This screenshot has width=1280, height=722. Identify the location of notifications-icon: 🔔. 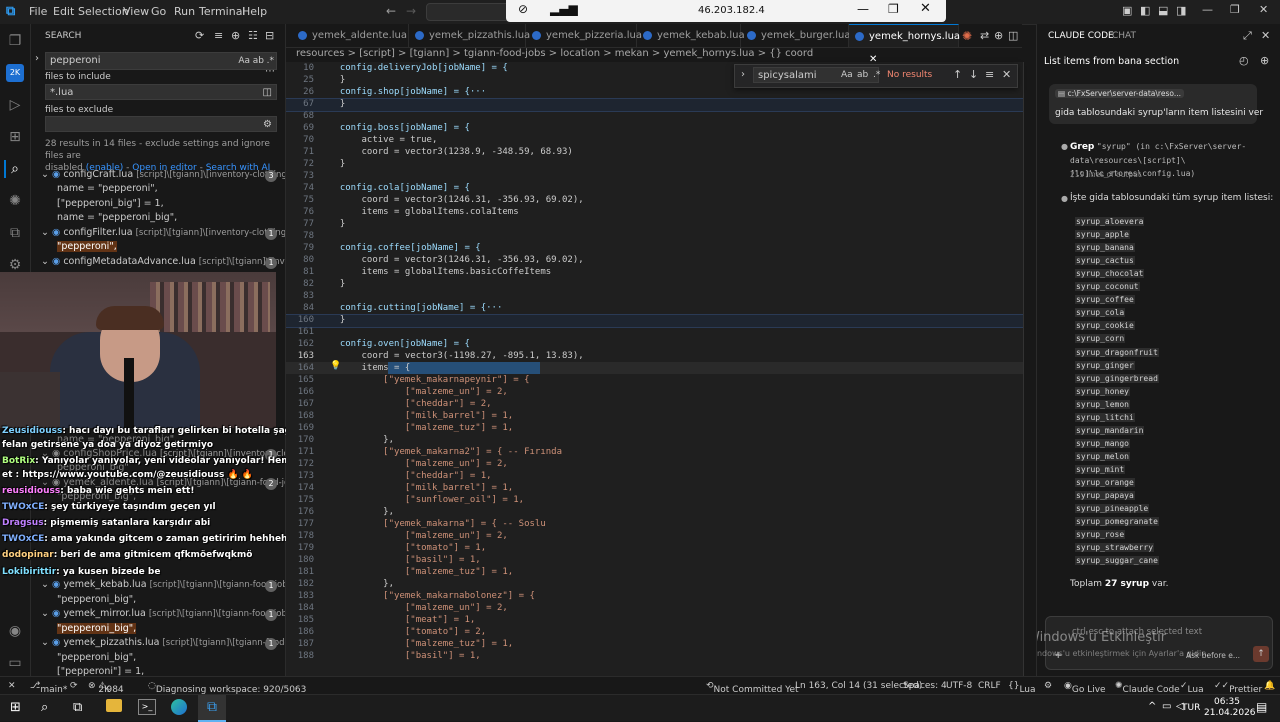
(1269, 686).